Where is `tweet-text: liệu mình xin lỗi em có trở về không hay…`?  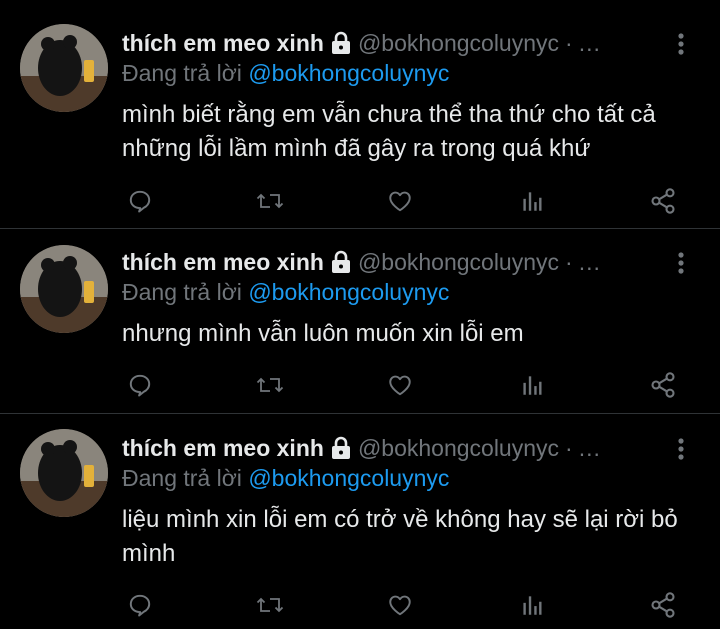 tweet-text: liệu mình xin lỗi em có trở về không hay… is located at coordinates (400, 536).